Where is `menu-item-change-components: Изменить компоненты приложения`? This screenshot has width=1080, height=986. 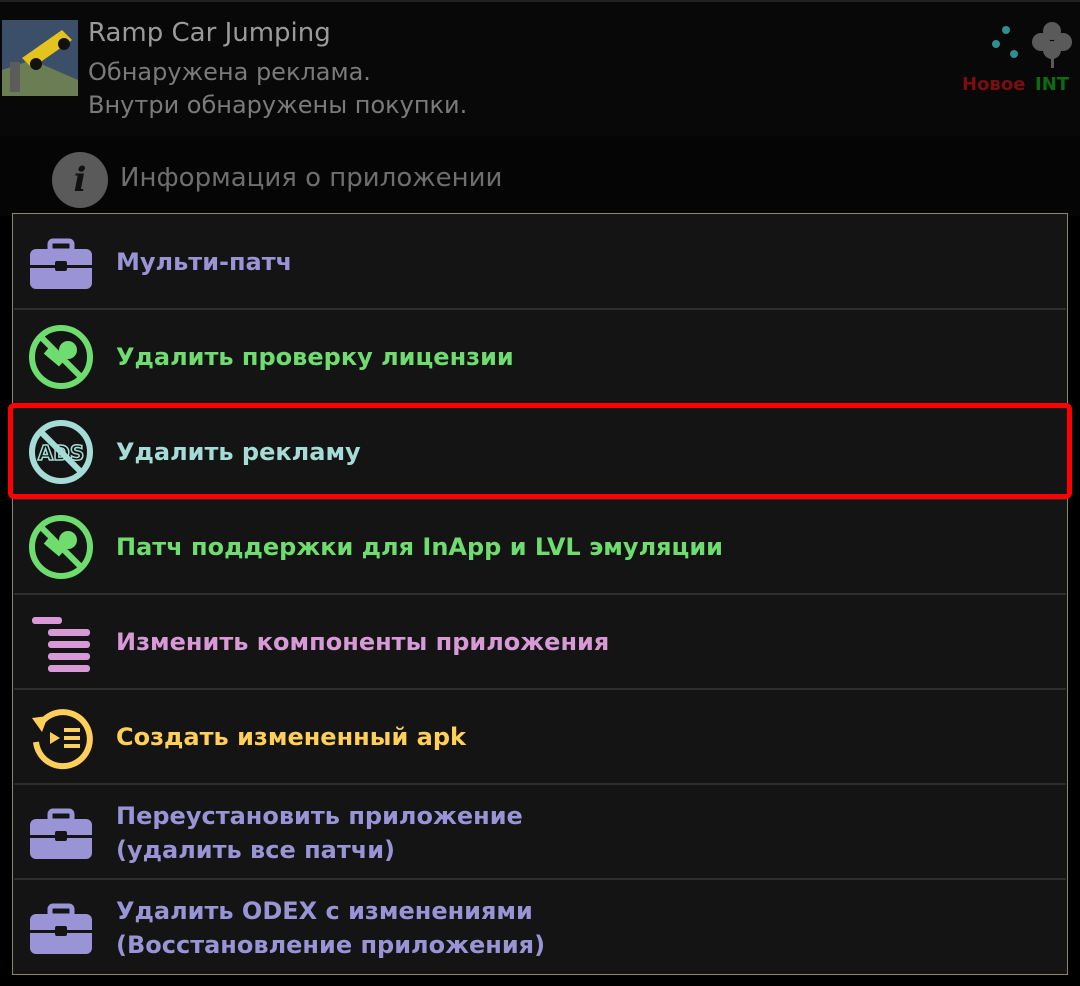 menu-item-change-components: Изменить компоненты приложения is located at coordinates (540, 642).